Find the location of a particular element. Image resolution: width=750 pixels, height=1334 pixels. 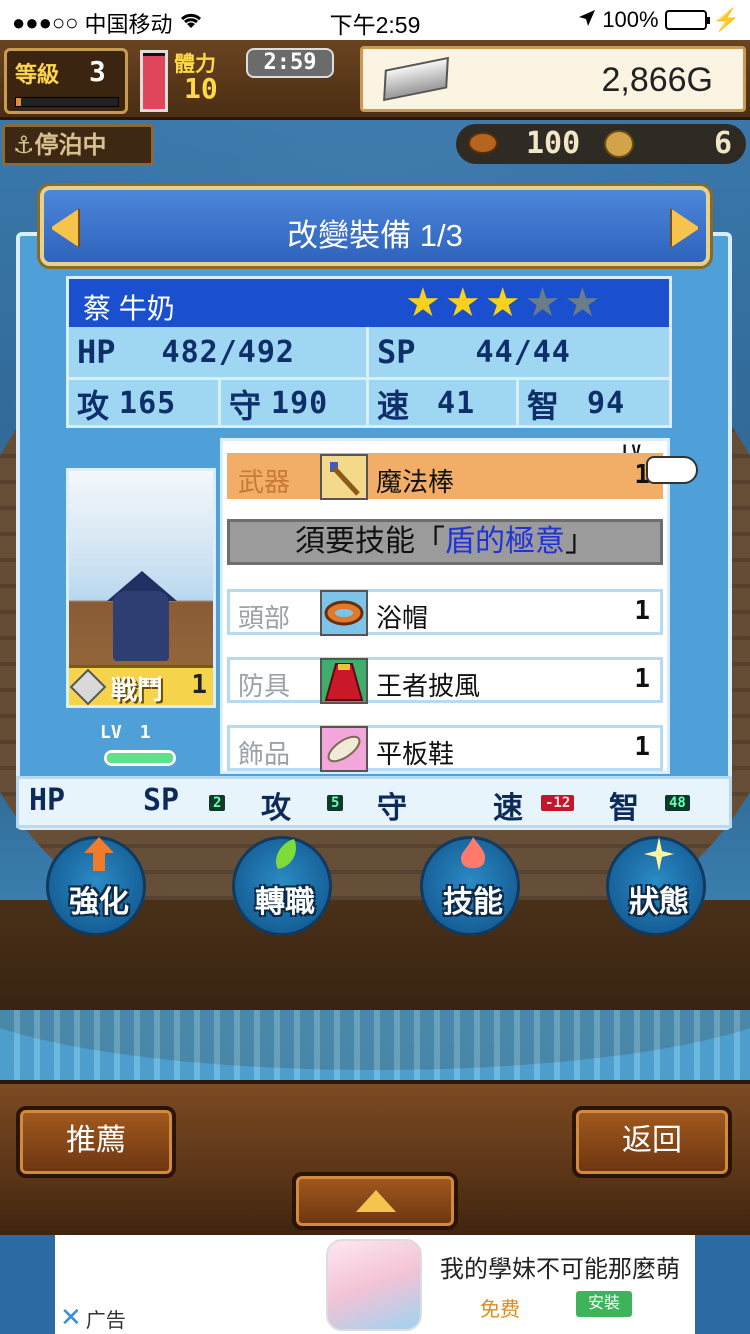

speed-stat: 速 41 is located at coordinates (444, 403).